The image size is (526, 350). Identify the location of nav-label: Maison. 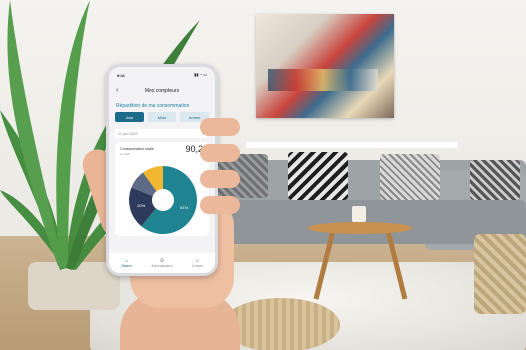
(126, 266).